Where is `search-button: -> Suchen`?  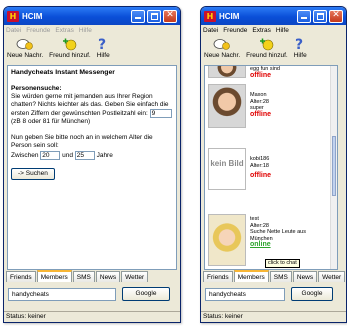
search-button: -> Suchen is located at coordinates (33, 174).